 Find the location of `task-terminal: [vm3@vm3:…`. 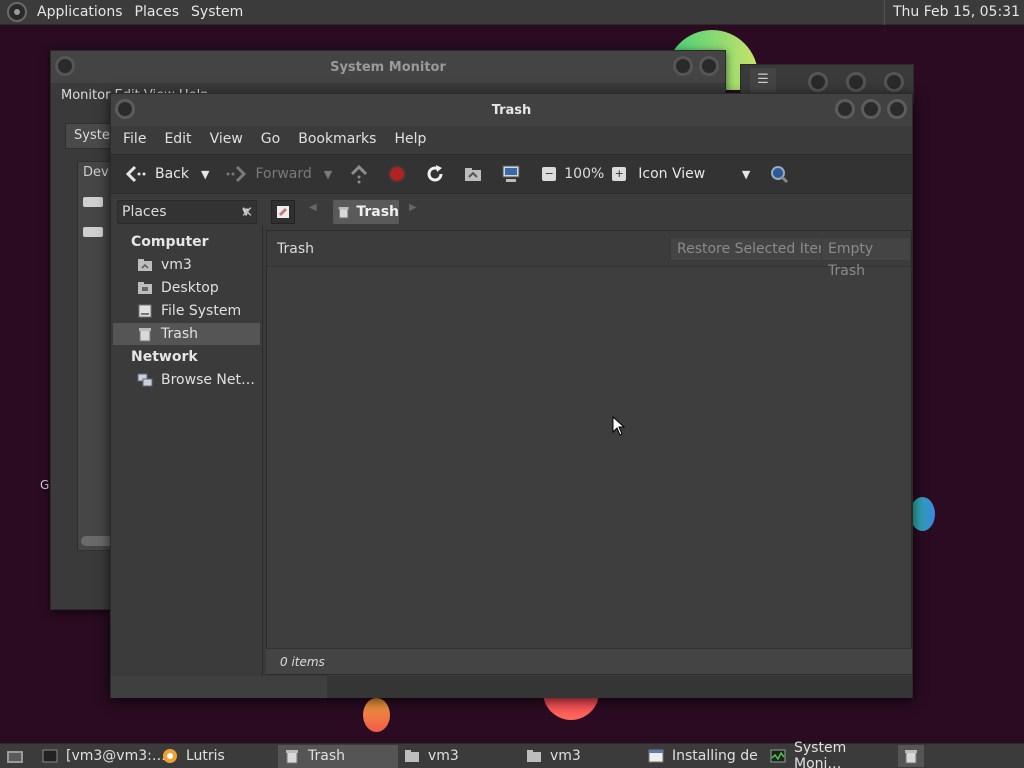

task-terminal: [vm3@vm3:… is located at coordinates (101, 756).